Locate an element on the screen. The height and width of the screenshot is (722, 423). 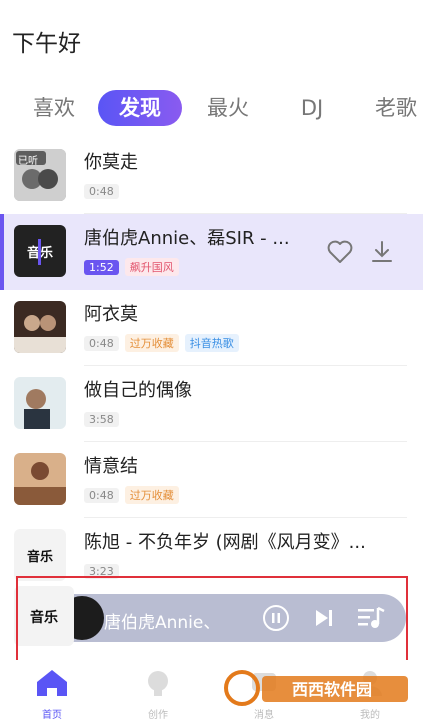
nav-item-home: 首页 is located at coordinates (52, 694).